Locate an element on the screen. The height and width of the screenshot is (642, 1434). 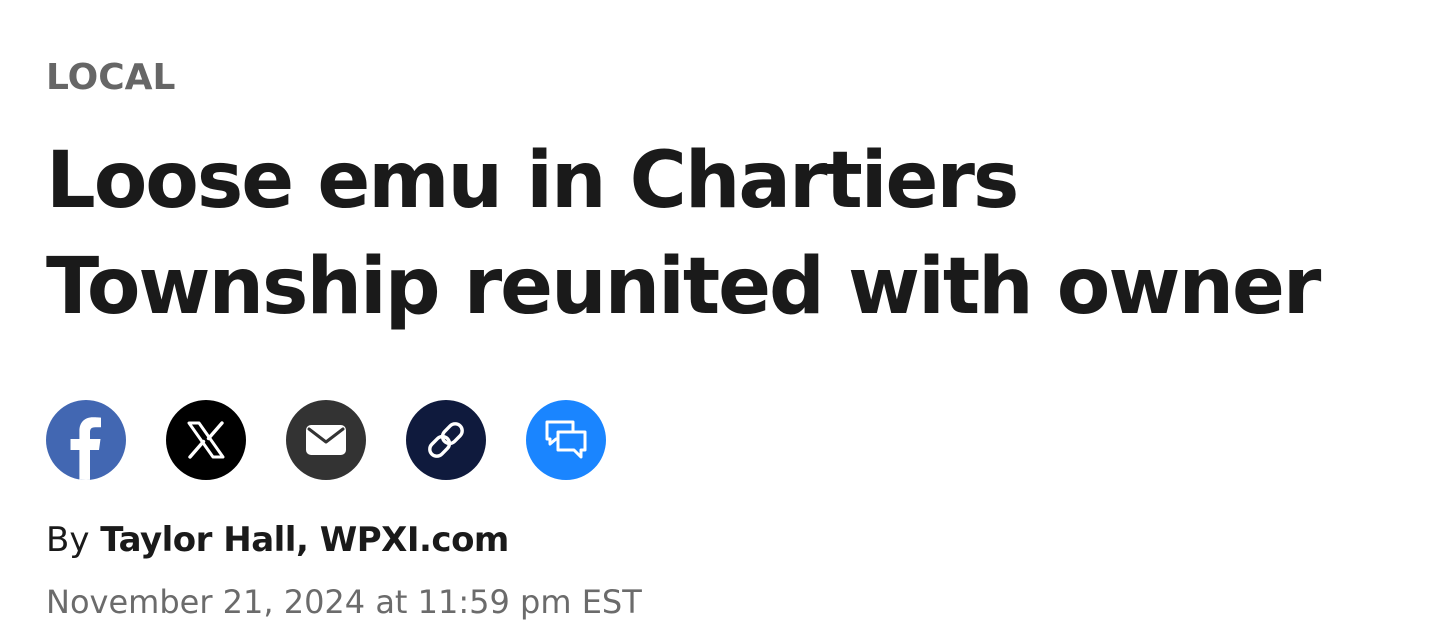
share-bar is located at coordinates (326, 440).